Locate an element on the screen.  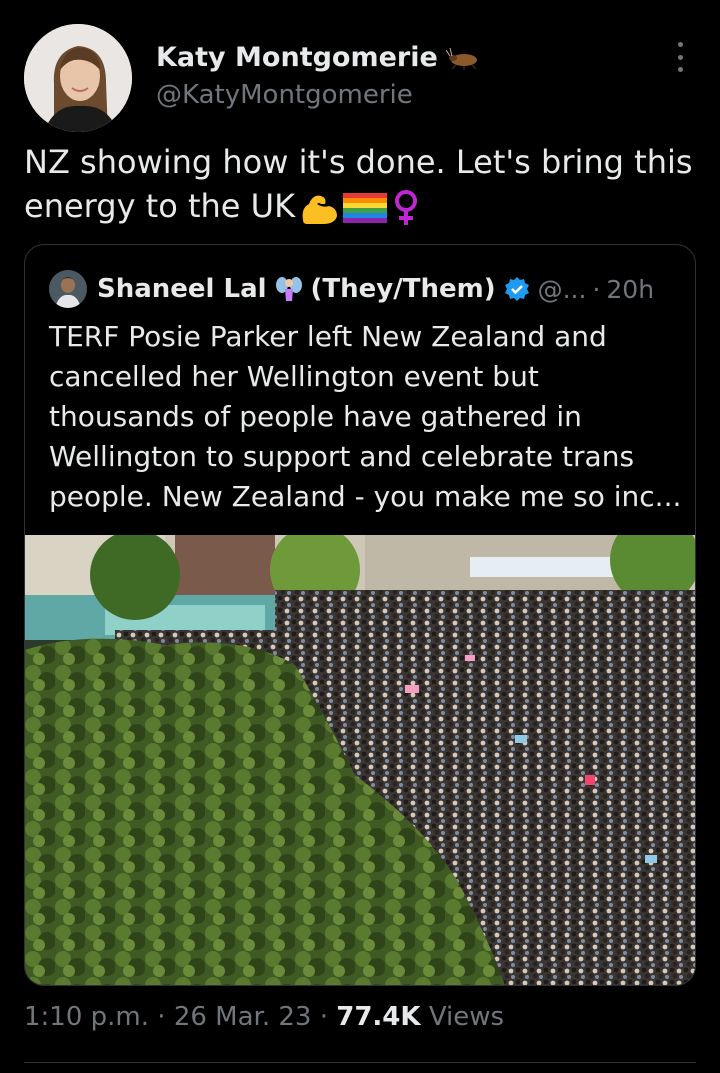
author-handle: @KatyMontgomerie is located at coordinates (284, 95).